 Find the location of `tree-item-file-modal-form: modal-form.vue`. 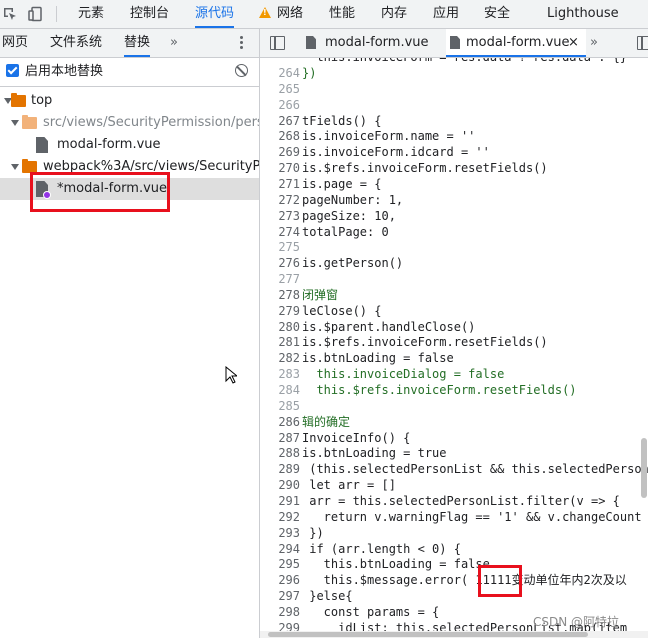

tree-item-file-modal-form: modal-form.vue is located at coordinates (129, 145).